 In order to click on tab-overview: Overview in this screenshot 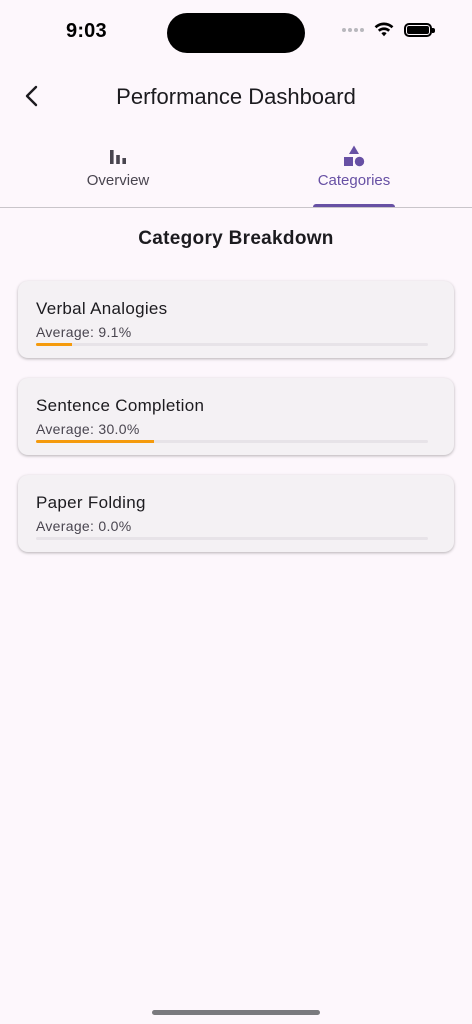, I will do `click(118, 171)`.